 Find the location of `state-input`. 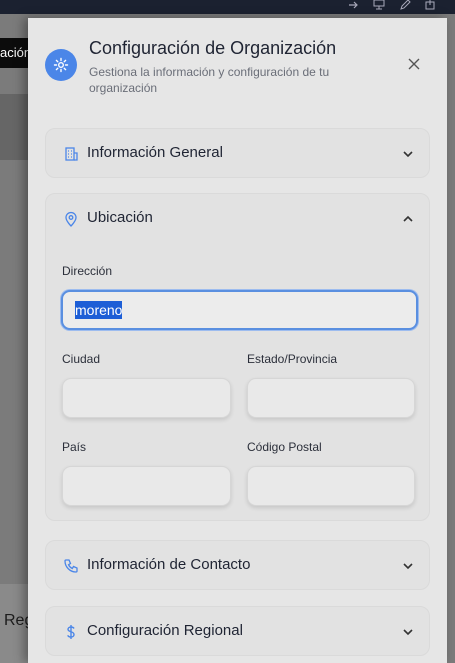

state-input is located at coordinates (331, 398).